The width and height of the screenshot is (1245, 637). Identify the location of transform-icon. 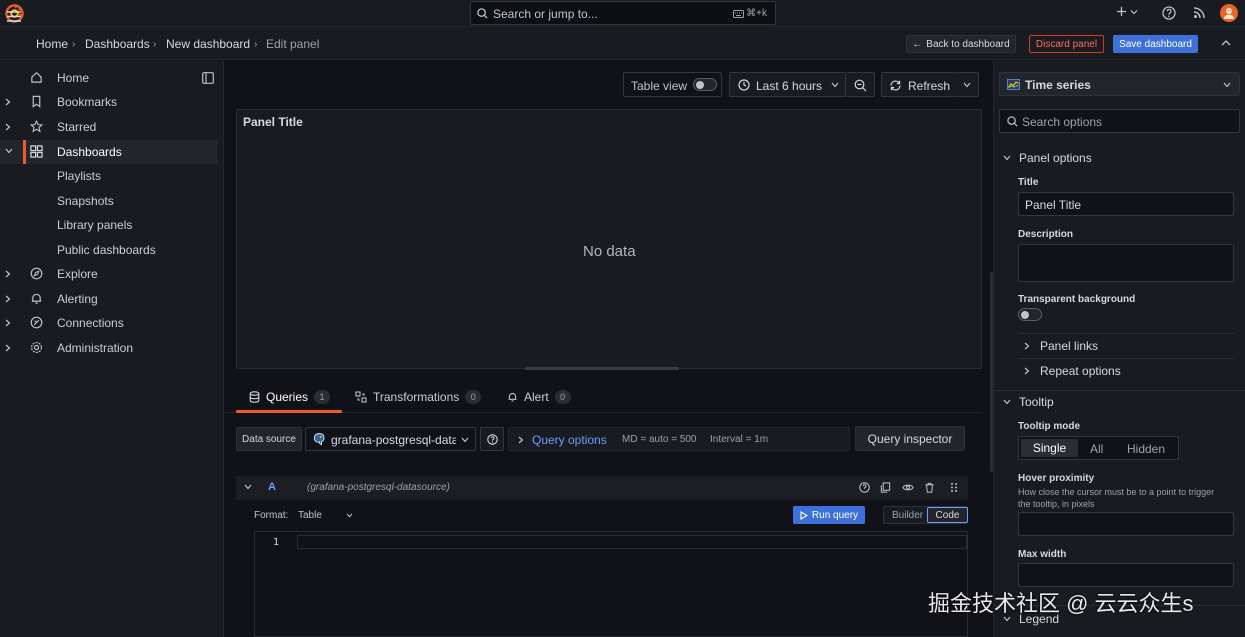
(361, 397).